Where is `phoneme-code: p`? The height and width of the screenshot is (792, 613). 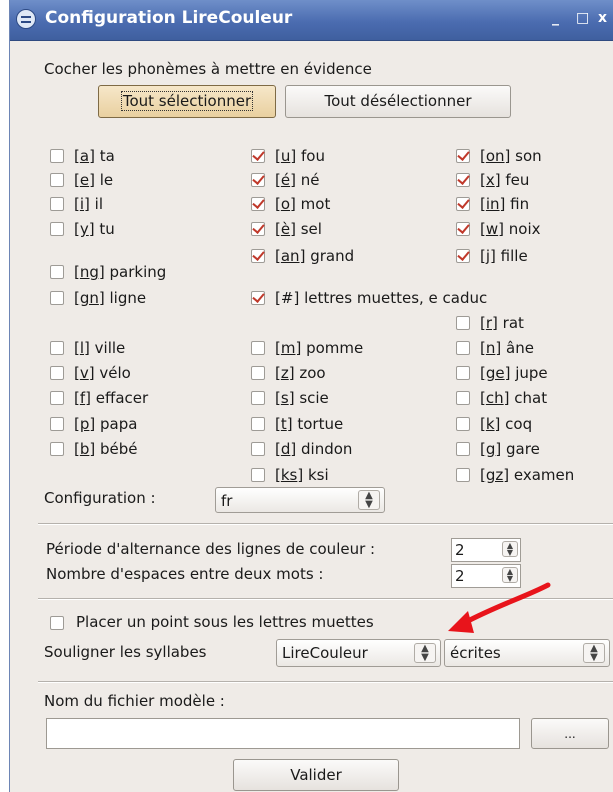
phoneme-code: p is located at coordinates (84, 424).